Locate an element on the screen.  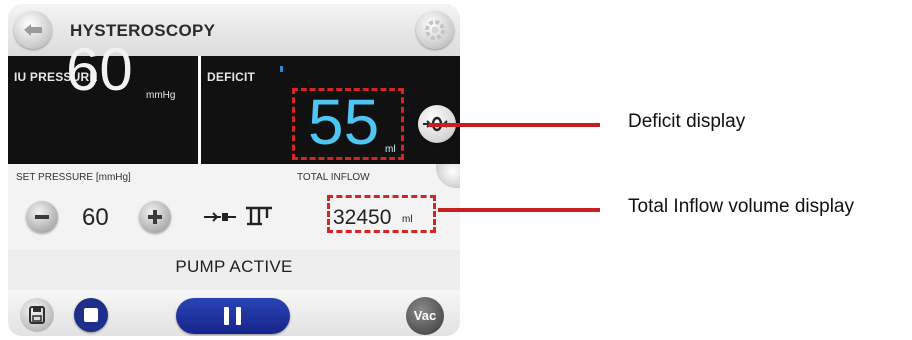
inflow-callout-line is located at coordinates (519, 210).